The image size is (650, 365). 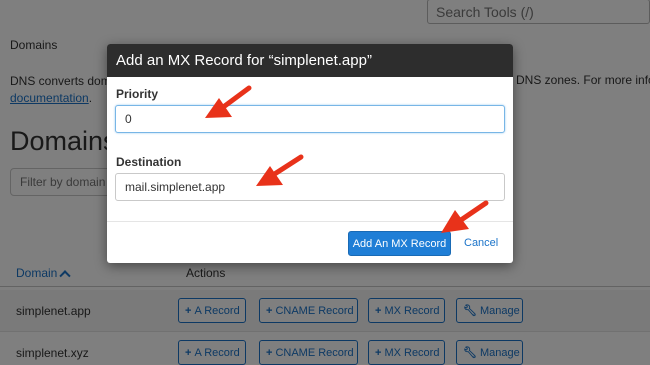 I want to click on cancel-button: Cancel, so click(x=481, y=243).